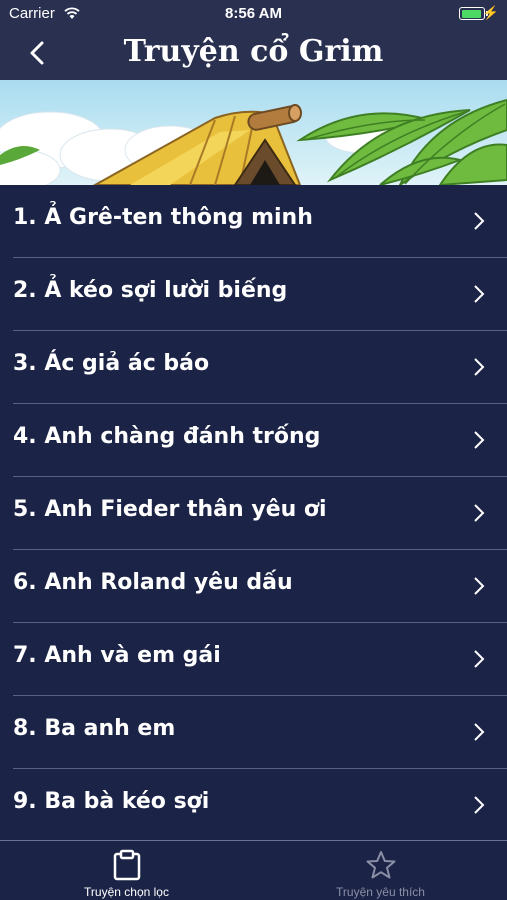  I want to click on story-title: 8. Ba anh em, so click(94, 728).